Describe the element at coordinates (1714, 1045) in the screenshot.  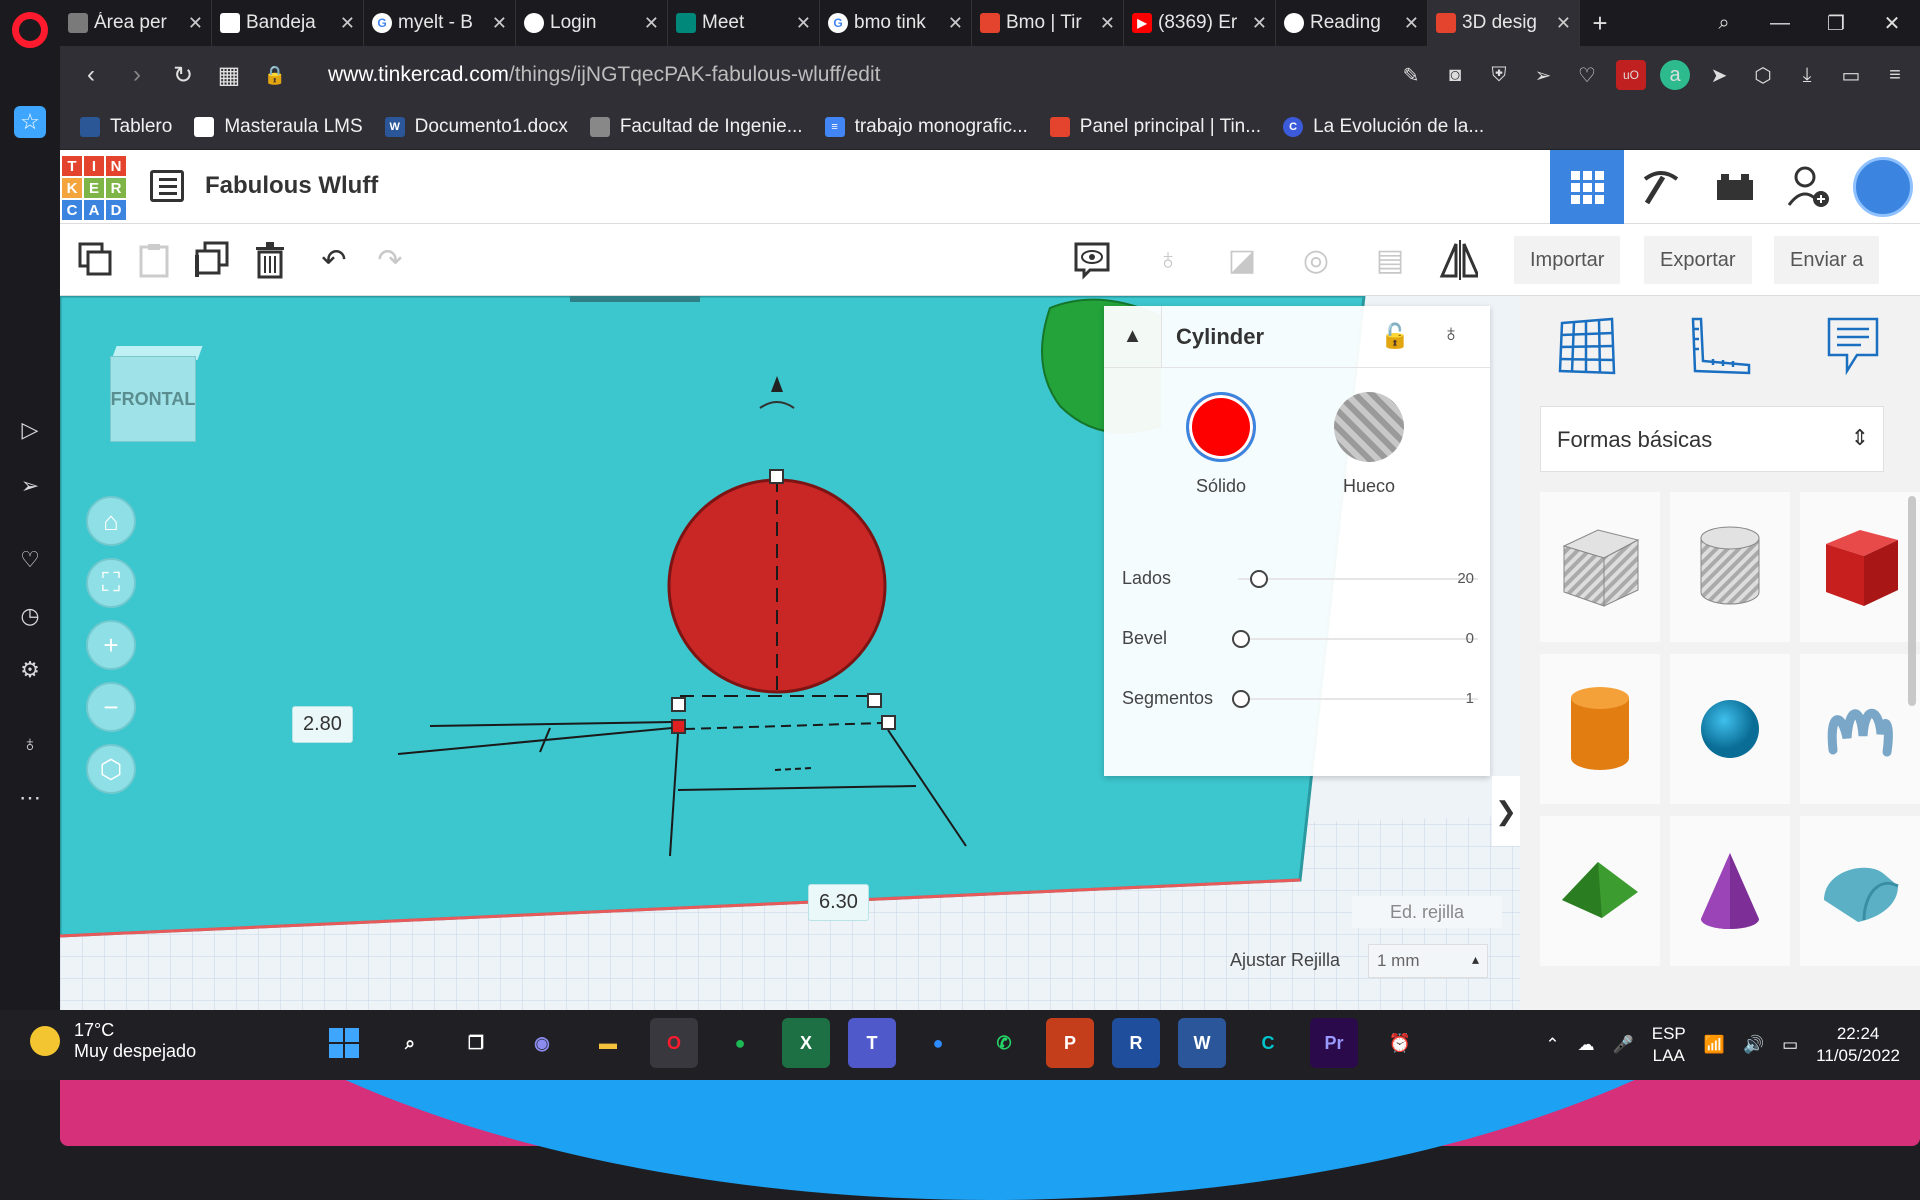
I see `wifi-icon: 📶` at that location.